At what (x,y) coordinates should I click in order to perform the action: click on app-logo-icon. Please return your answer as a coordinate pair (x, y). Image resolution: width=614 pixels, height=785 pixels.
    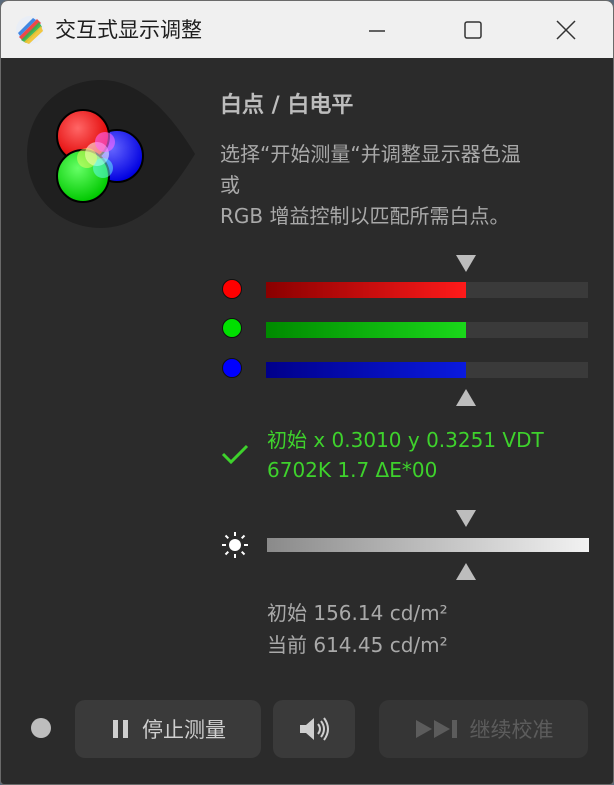
    Looking at the image, I should click on (30, 30).